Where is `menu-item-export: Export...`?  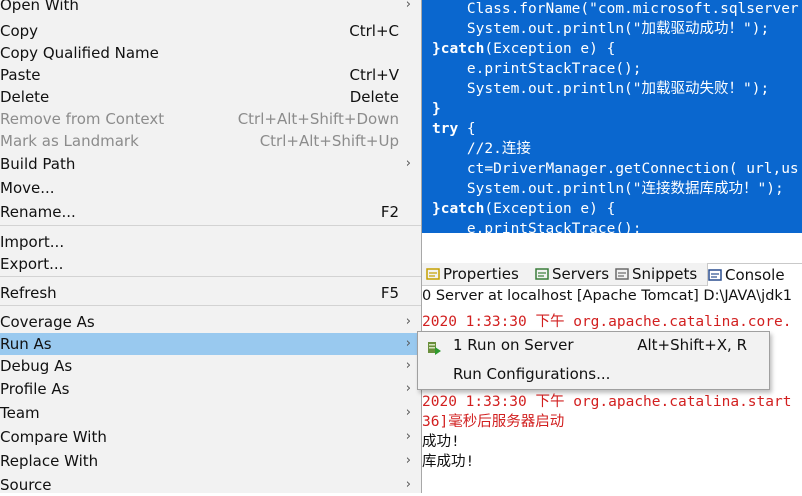 menu-item-export: Export... is located at coordinates (210, 264).